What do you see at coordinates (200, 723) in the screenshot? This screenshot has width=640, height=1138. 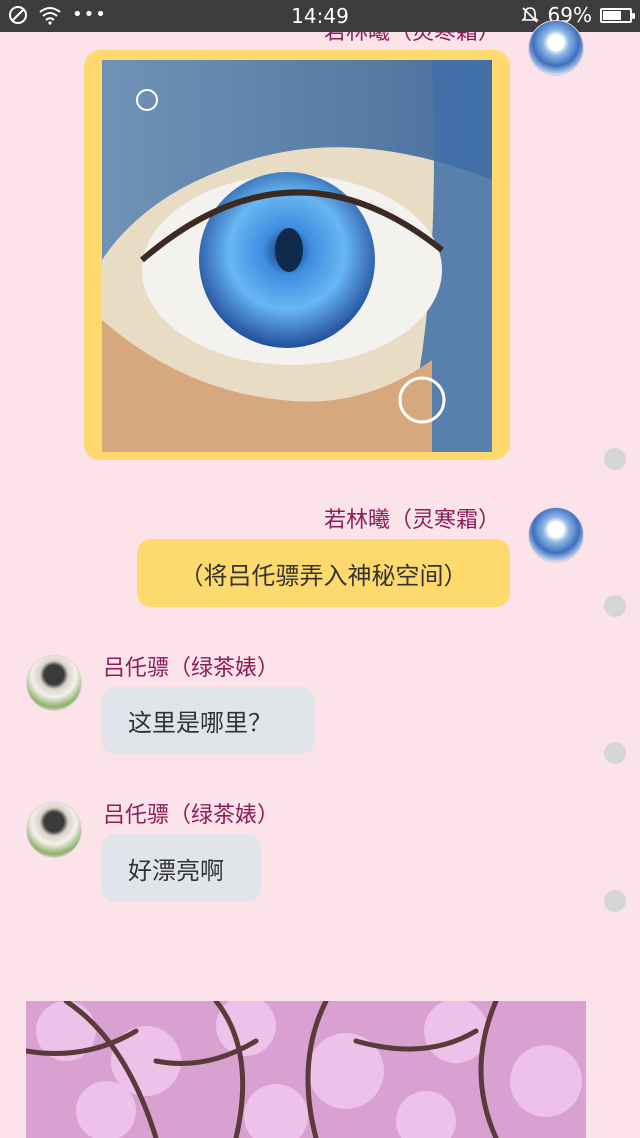 I see `message-text: 这里是哪里？` at bounding box center [200, 723].